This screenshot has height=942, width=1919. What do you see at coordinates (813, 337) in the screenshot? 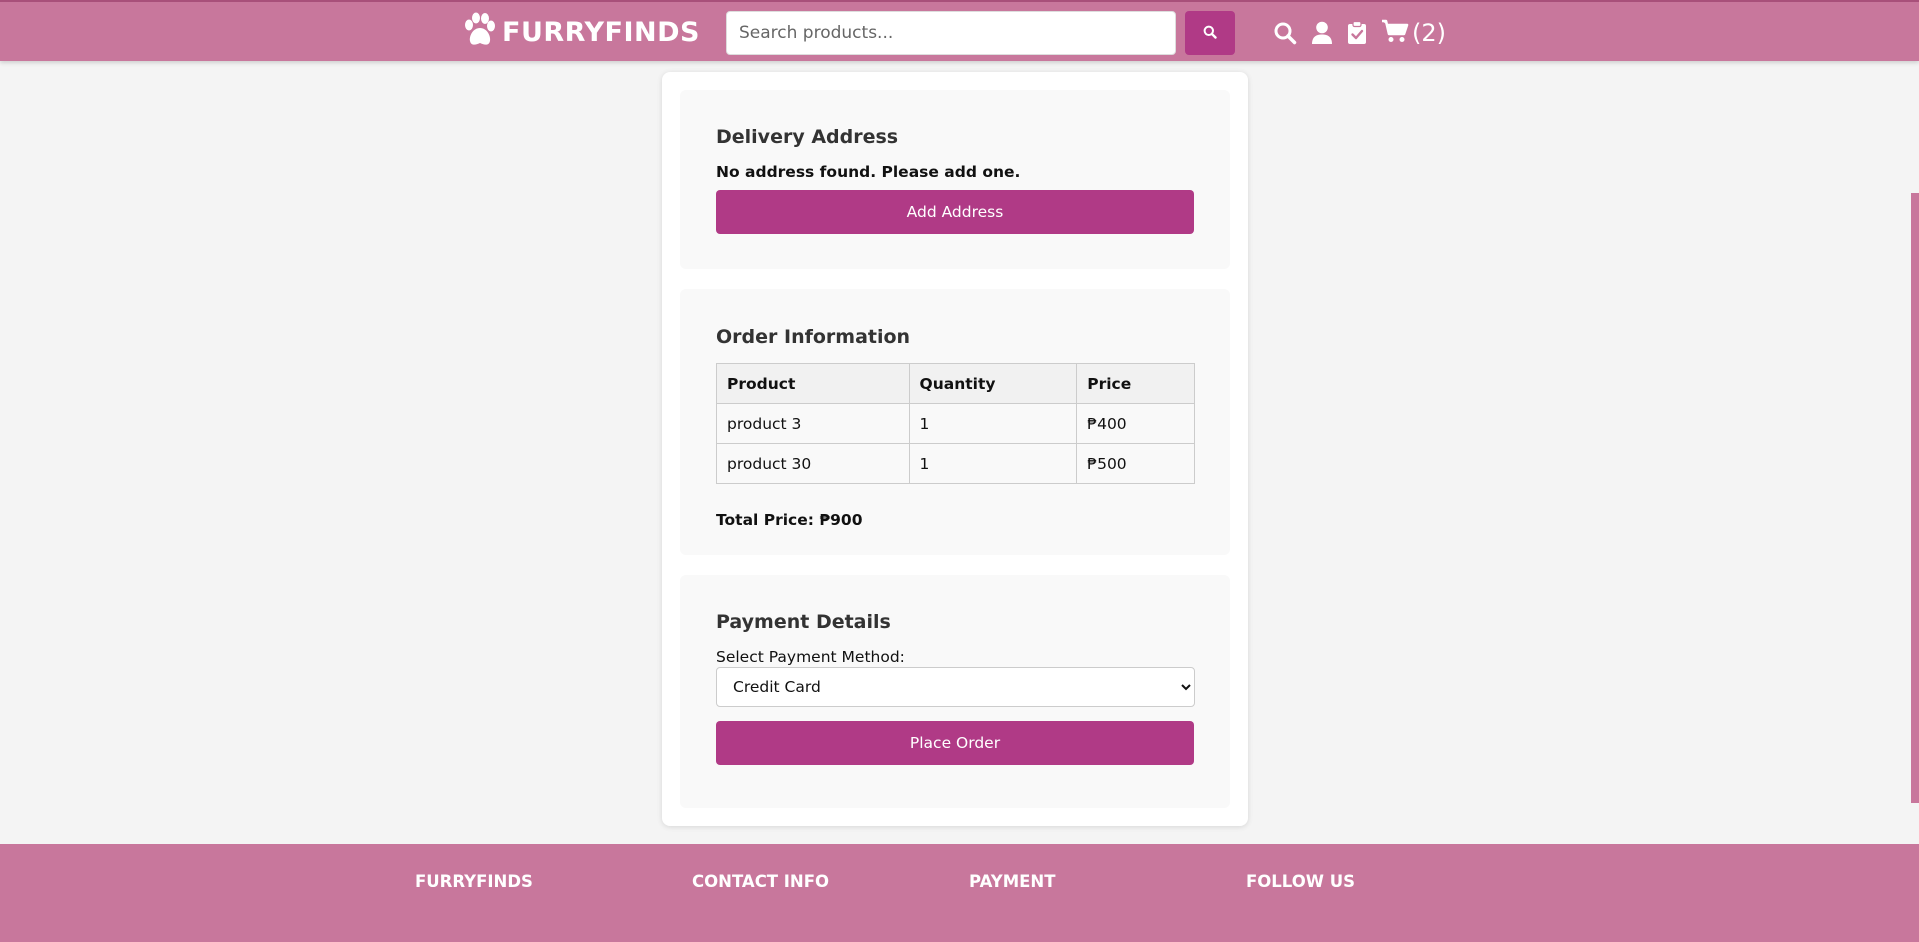
I see `order-information-title: Order Information` at bounding box center [813, 337].